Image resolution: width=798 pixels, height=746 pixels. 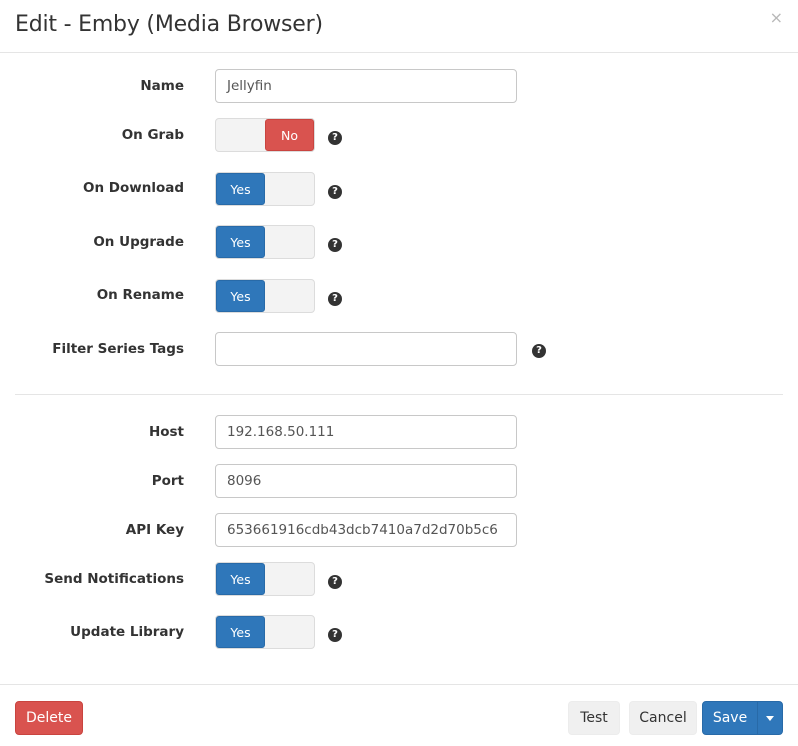 I want to click on update-library-toggle: Yes, so click(x=265, y=632).